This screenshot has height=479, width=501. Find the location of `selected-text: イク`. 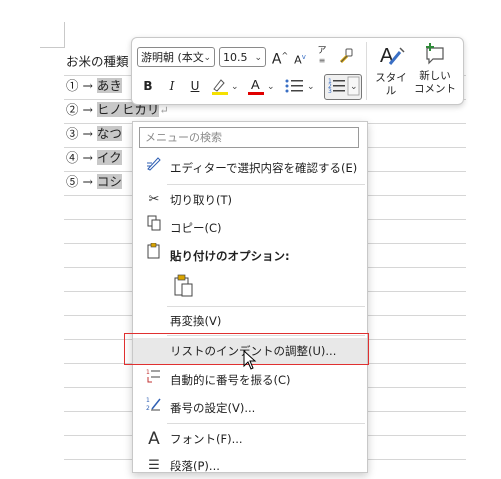

selected-text: イク is located at coordinates (109, 157).